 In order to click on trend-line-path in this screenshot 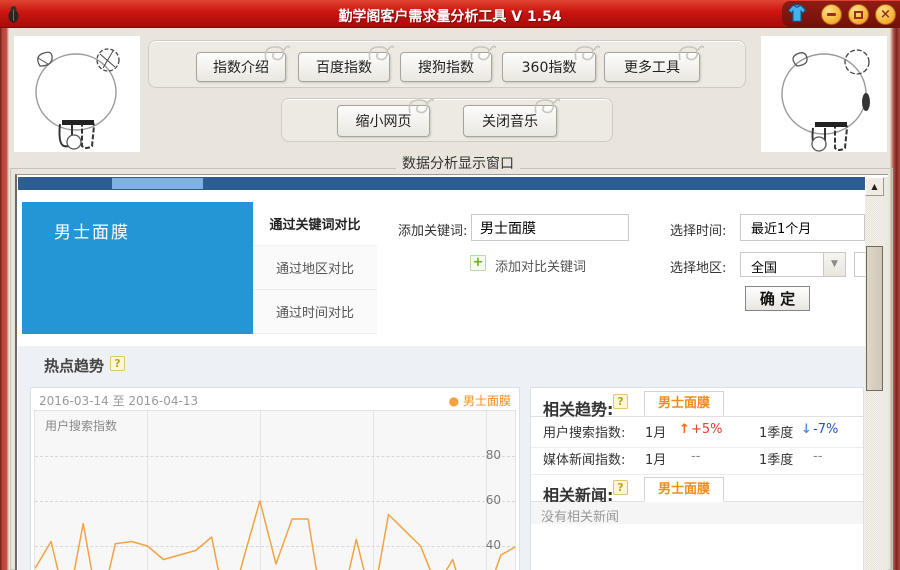, I will do `click(275, 535)`.